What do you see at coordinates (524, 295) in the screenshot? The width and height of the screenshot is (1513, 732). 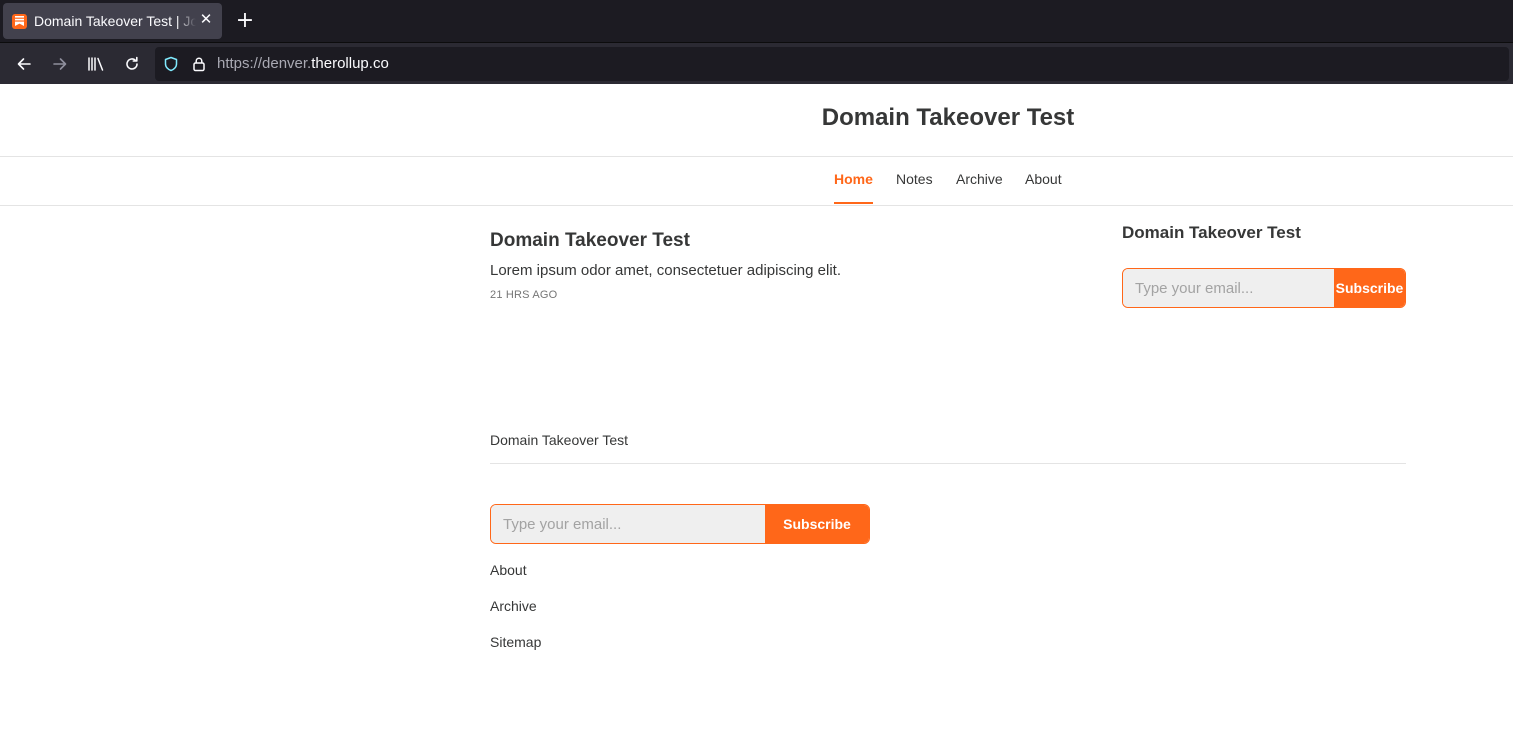 I see `post-date: 21 HRS AGO` at bounding box center [524, 295].